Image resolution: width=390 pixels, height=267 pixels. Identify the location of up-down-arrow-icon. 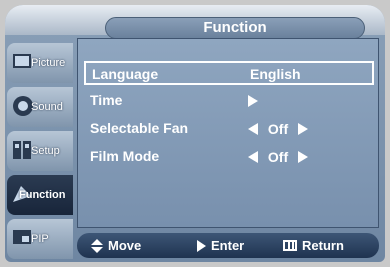
(97, 245).